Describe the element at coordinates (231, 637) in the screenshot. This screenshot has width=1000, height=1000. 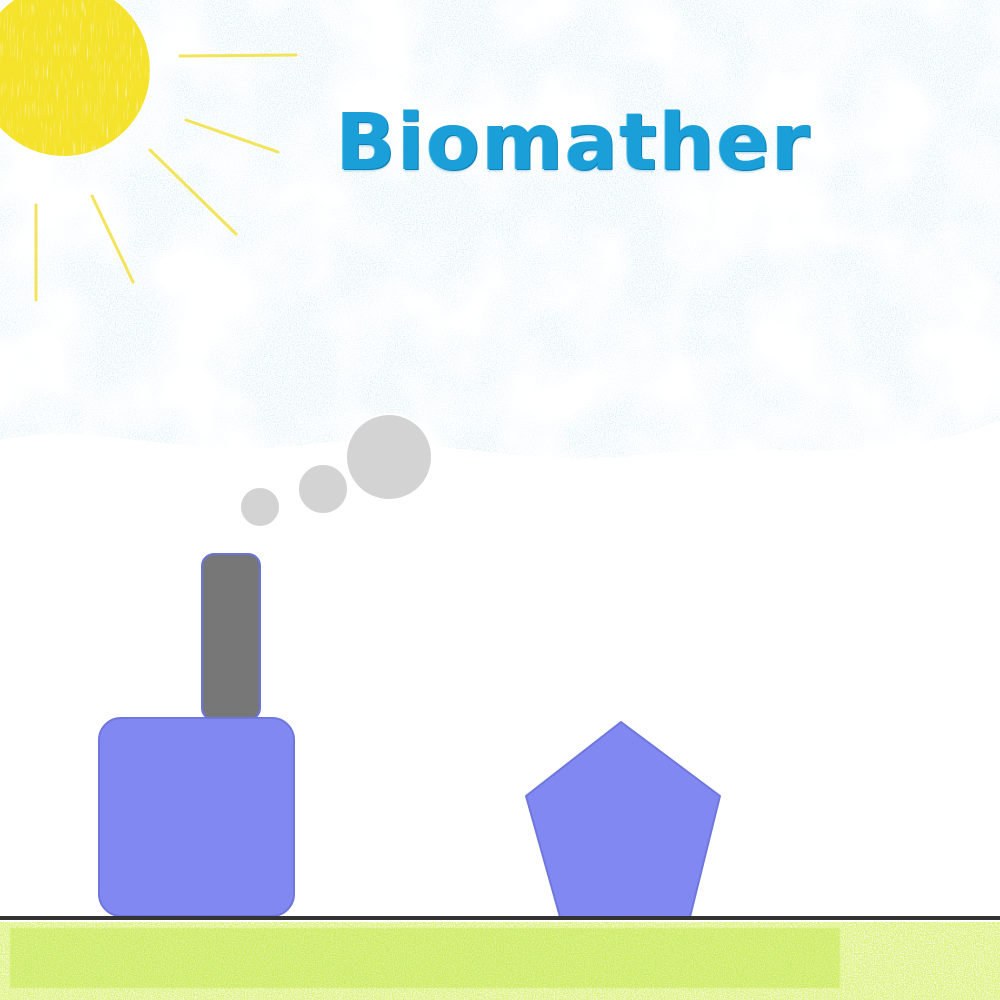
I see `chimney` at that location.